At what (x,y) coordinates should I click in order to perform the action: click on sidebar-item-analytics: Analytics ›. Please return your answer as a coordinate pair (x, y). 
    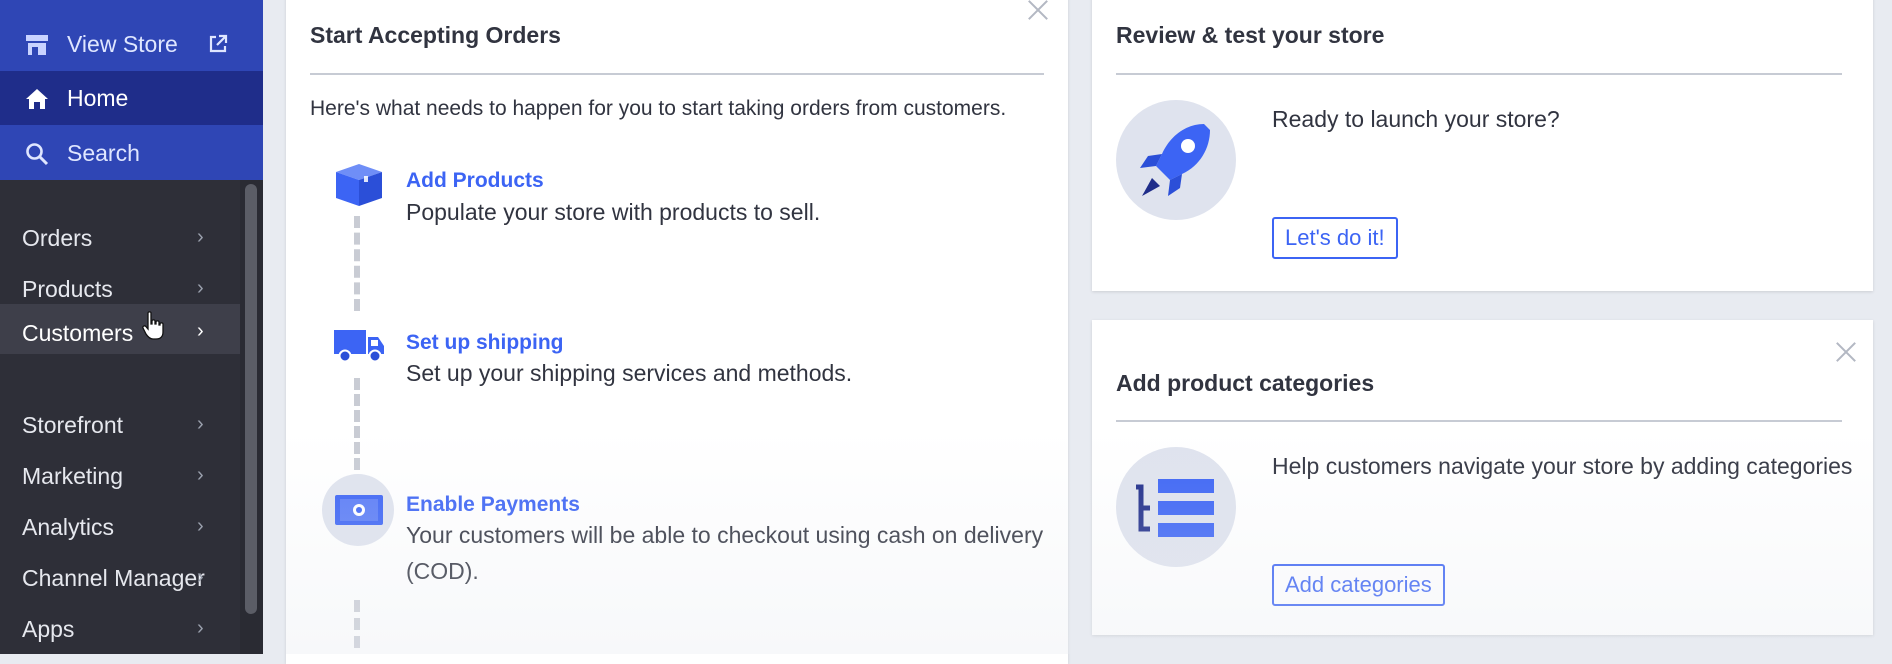
    Looking at the image, I should click on (120, 527).